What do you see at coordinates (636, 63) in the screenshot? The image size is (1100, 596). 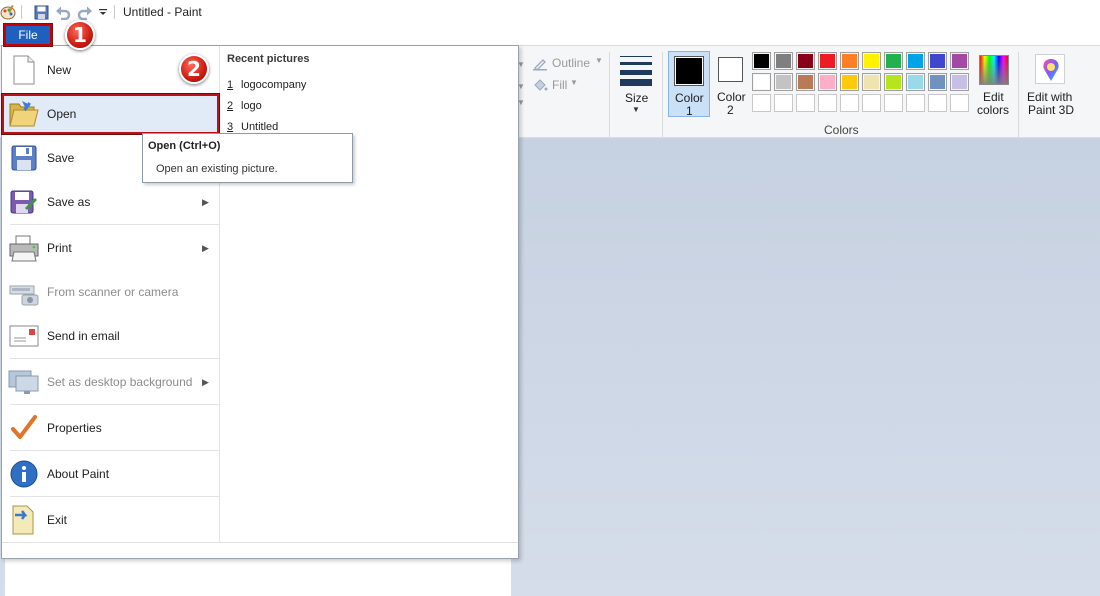 I see `size-line-medium` at bounding box center [636, 63].